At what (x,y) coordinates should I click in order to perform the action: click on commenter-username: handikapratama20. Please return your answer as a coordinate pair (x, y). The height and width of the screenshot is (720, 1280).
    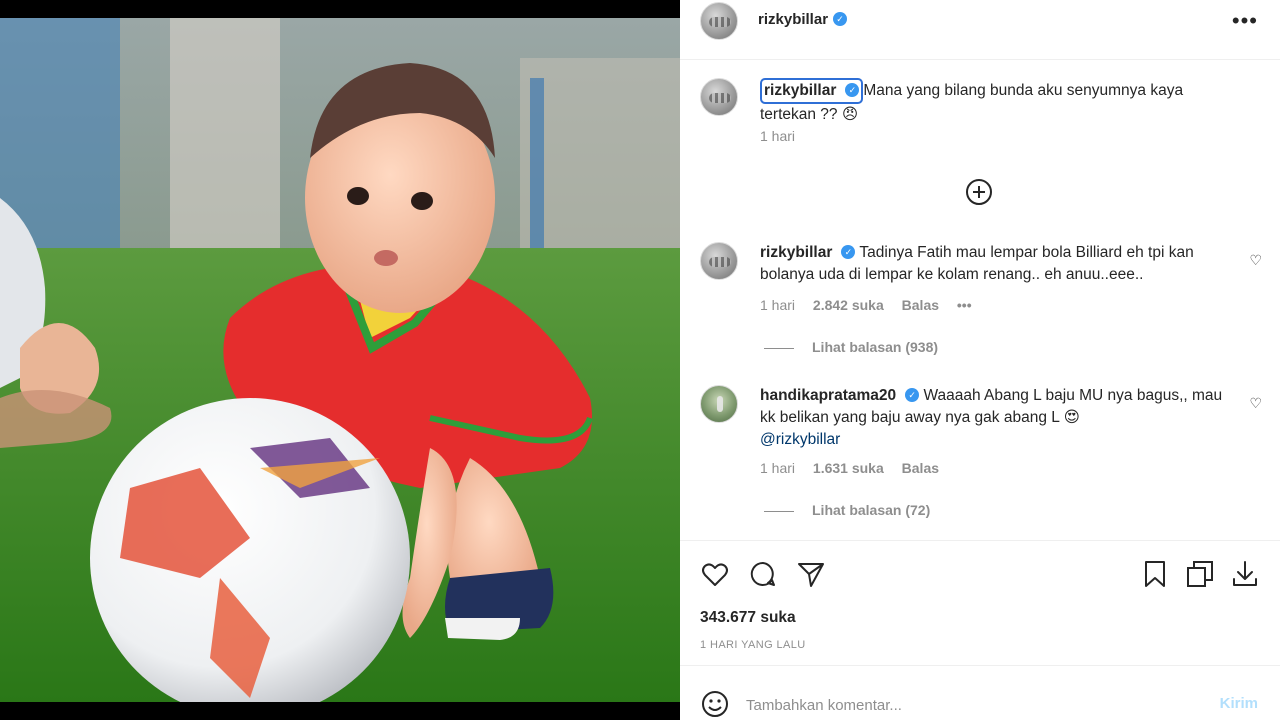
    Looking at the image, I should click on (828, 395).